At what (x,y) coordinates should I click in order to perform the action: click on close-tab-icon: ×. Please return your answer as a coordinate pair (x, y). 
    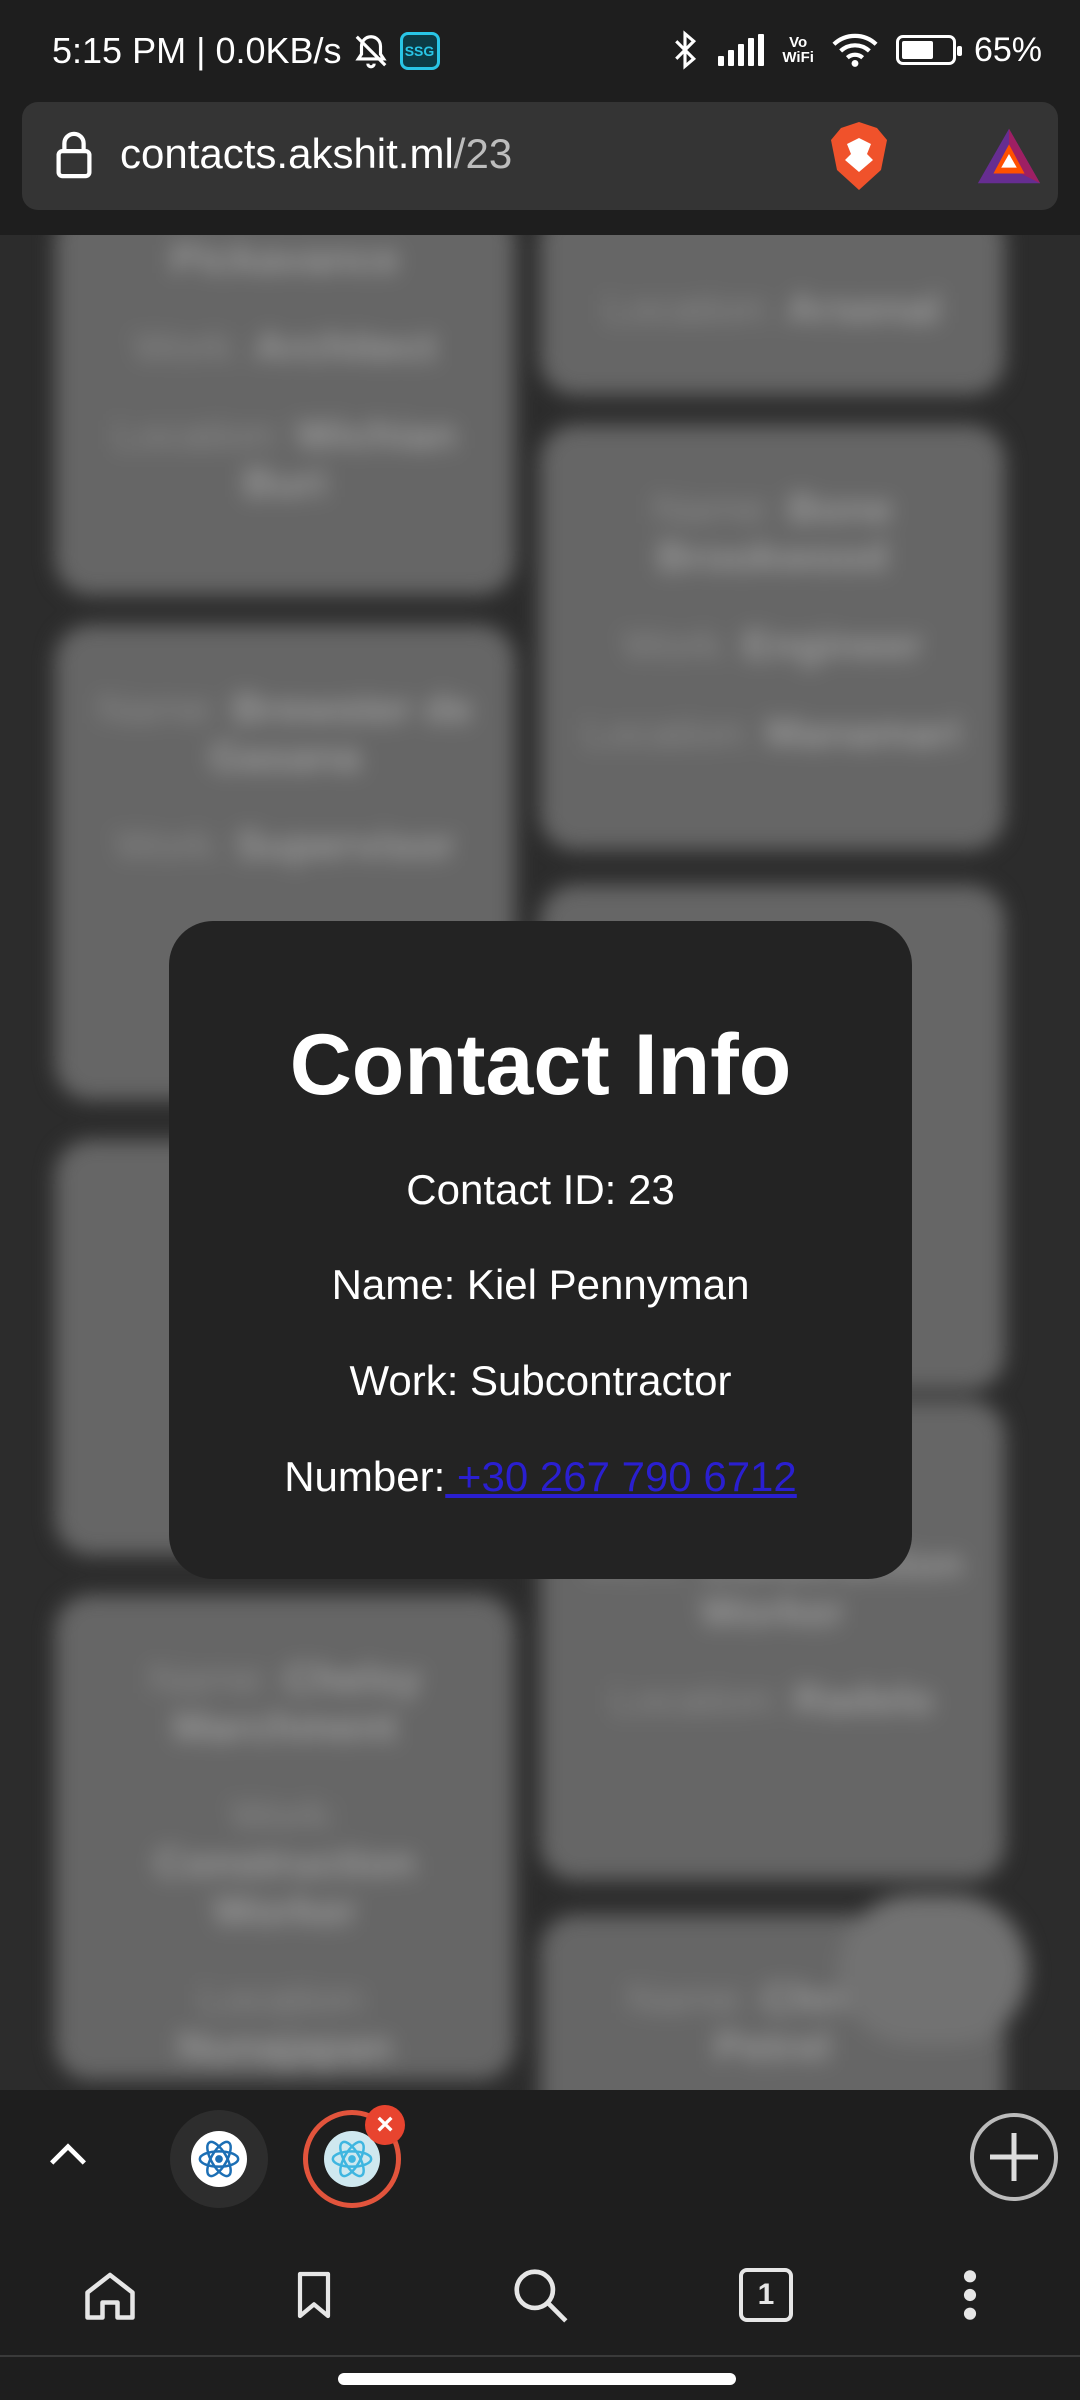
    Looking at the image, I should click on (385, 2125).